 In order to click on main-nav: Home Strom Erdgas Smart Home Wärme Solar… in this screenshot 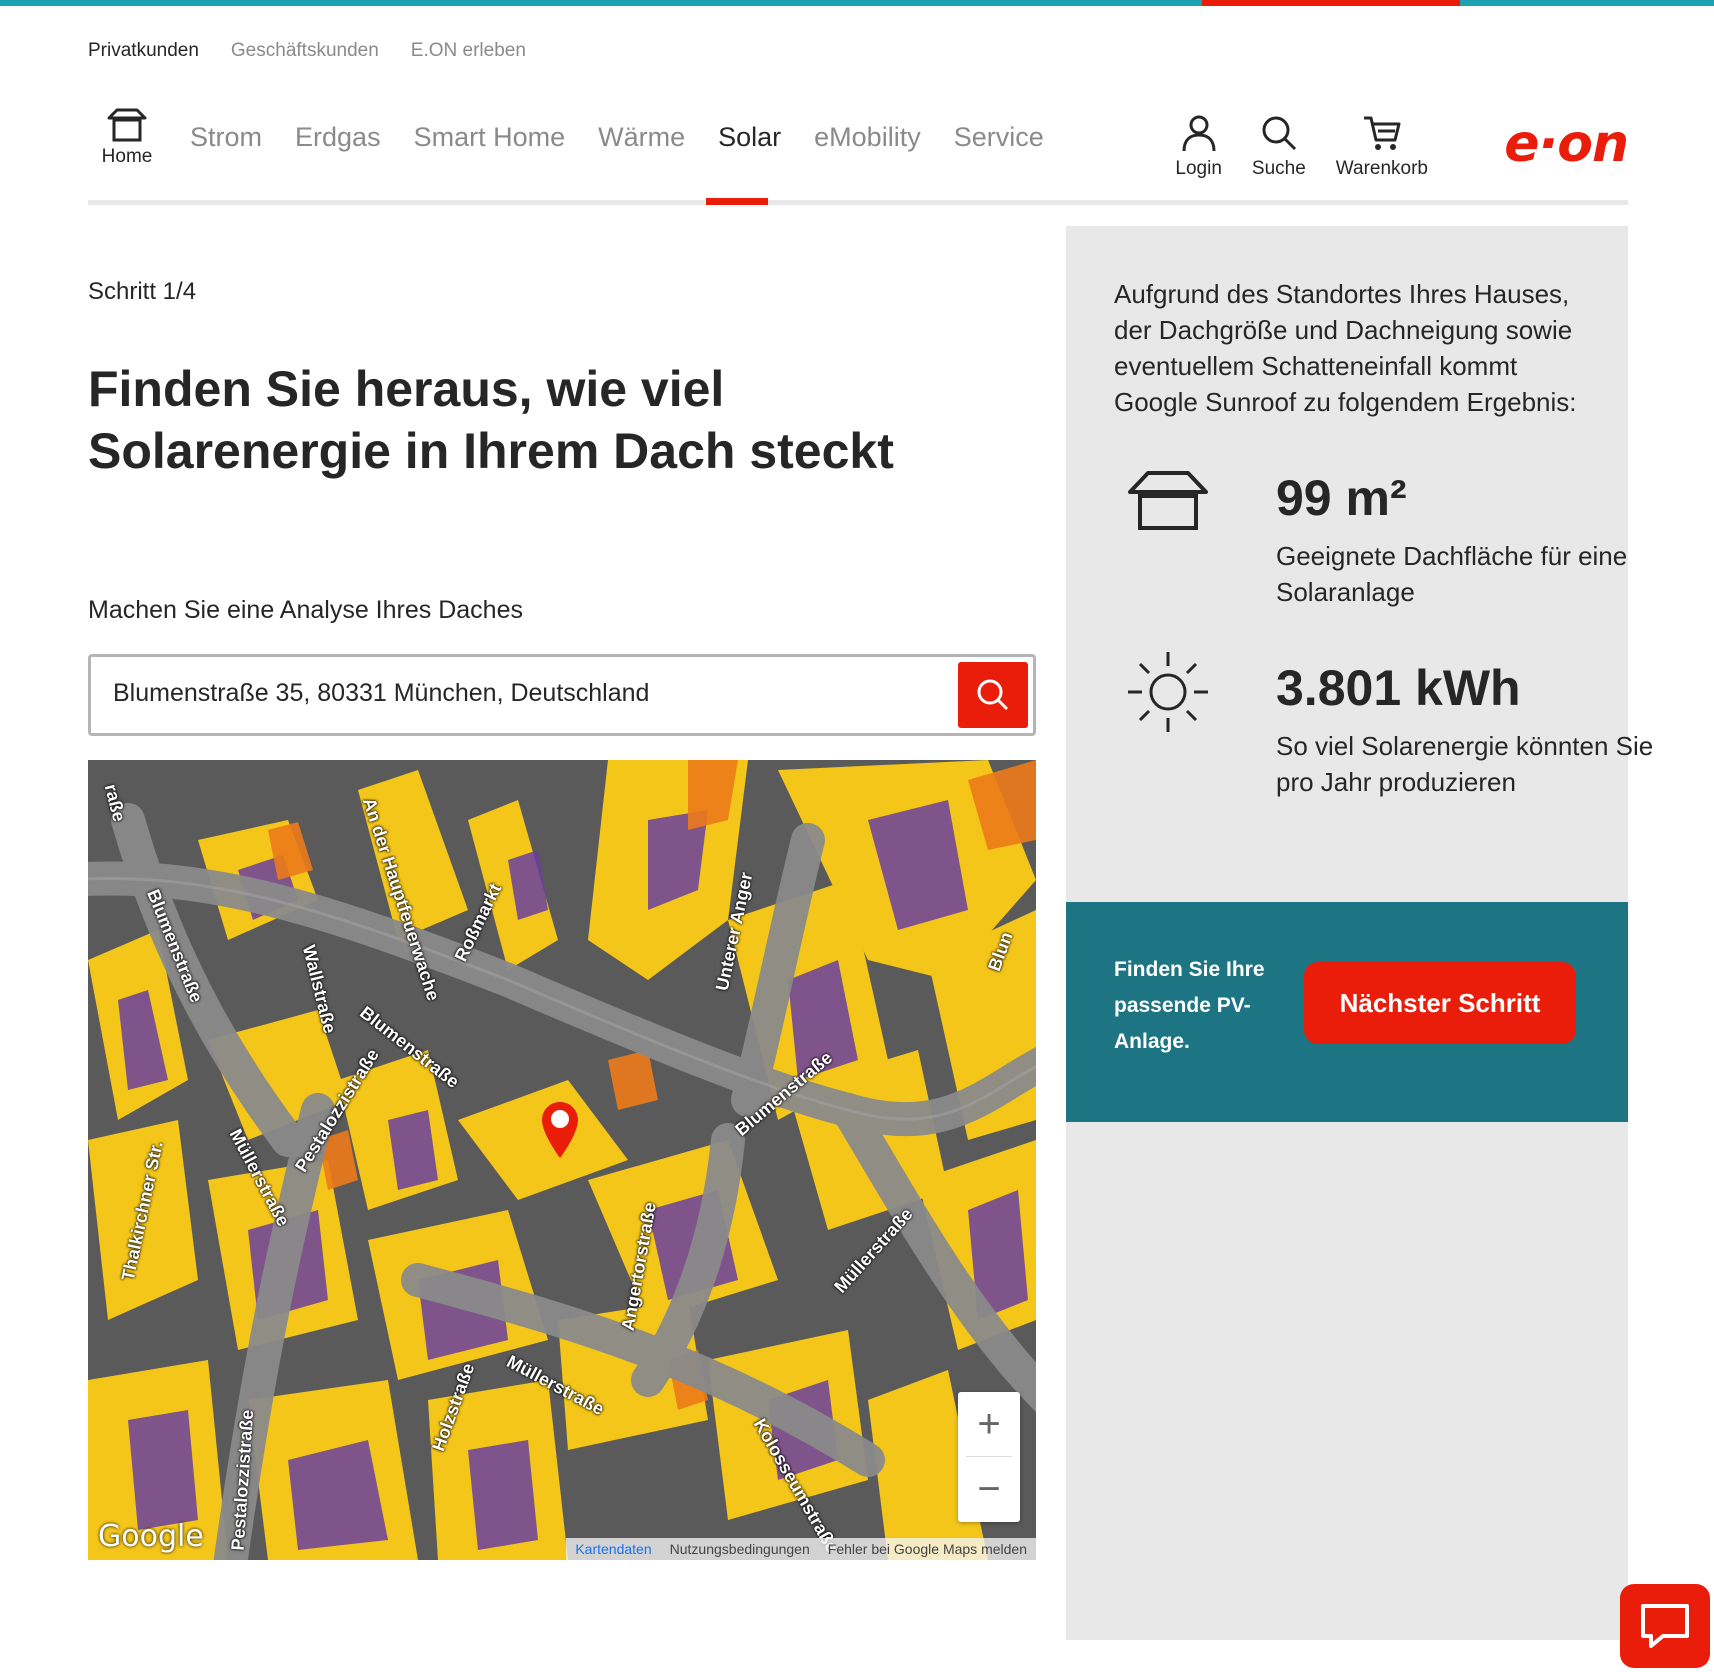, I will do `click(858, 156)`.